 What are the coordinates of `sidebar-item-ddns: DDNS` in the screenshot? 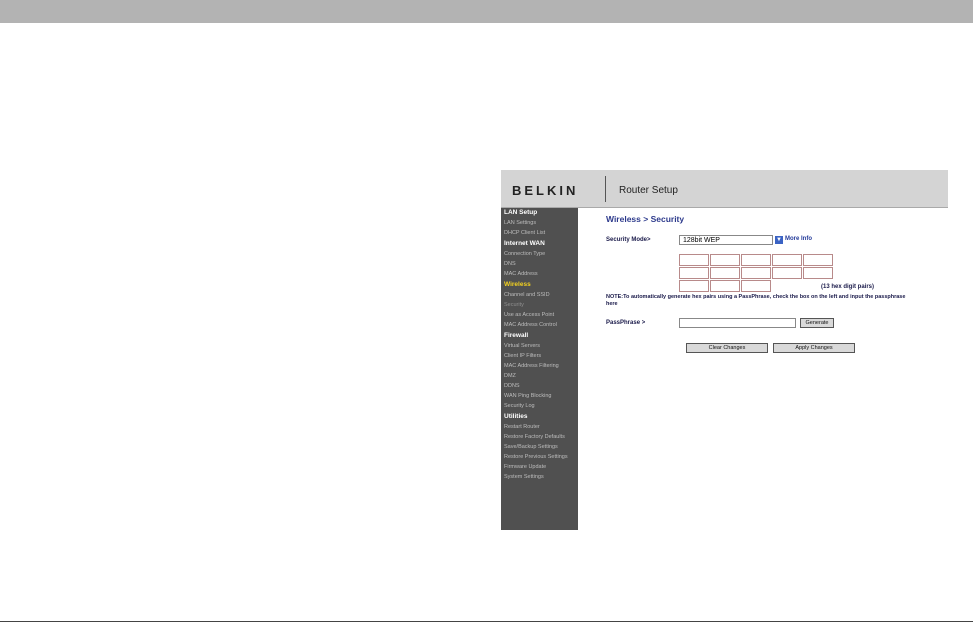 It's located at (512, 386).